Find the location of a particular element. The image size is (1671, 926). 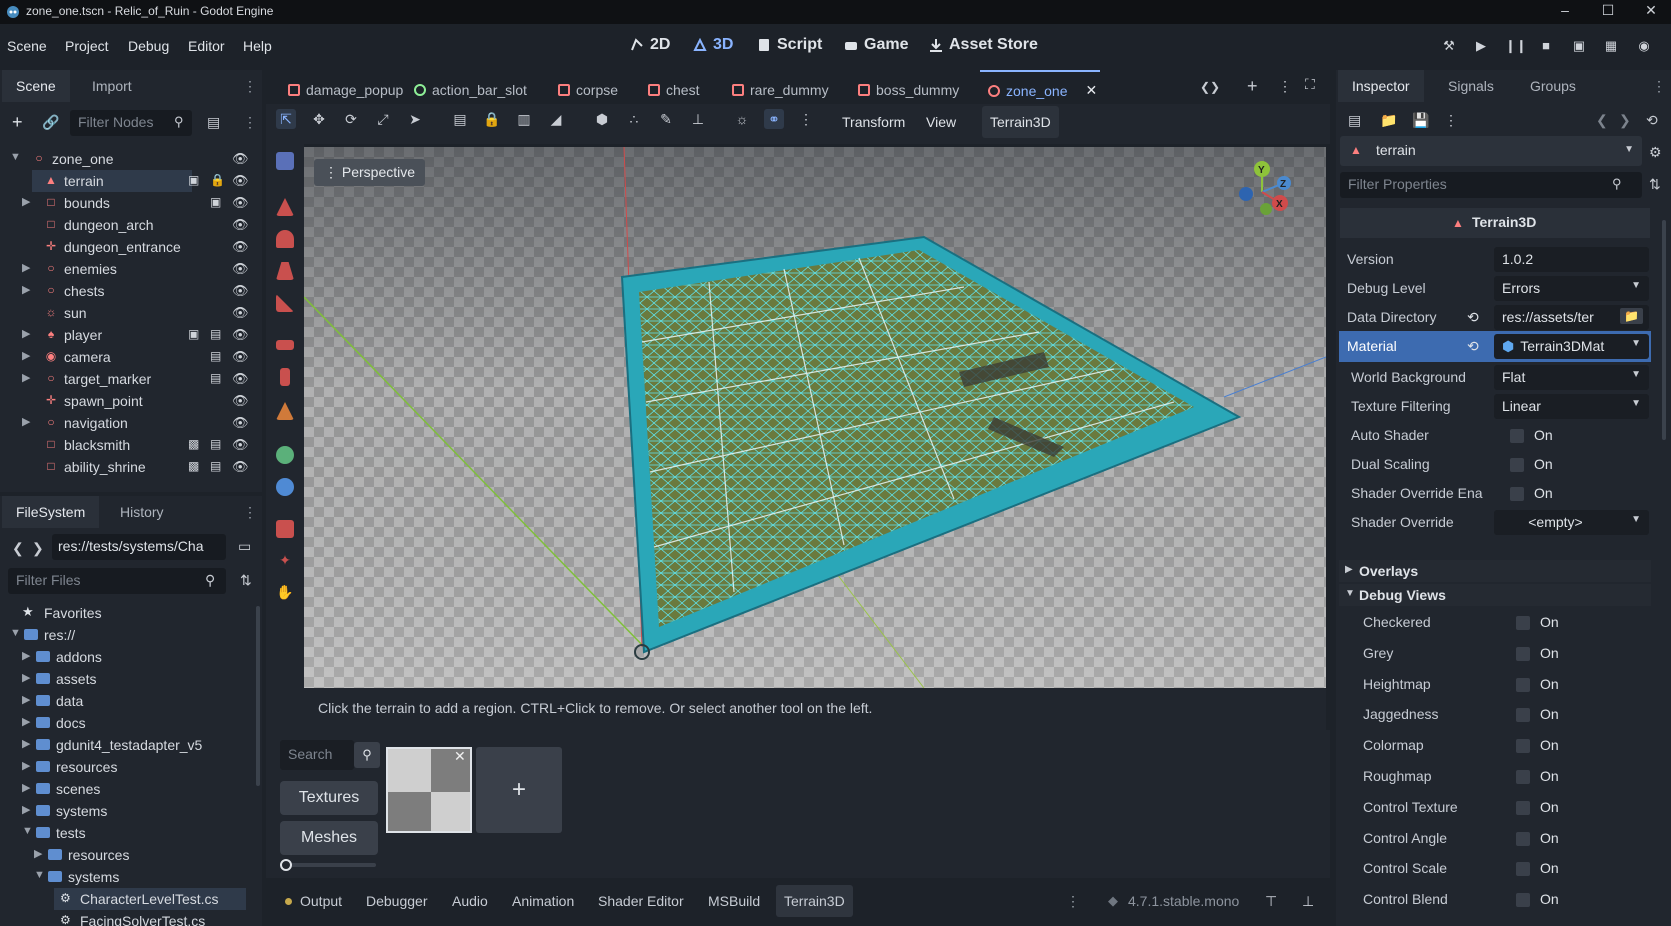

search-icon: ⚲ is located at coordinates (367, 755).